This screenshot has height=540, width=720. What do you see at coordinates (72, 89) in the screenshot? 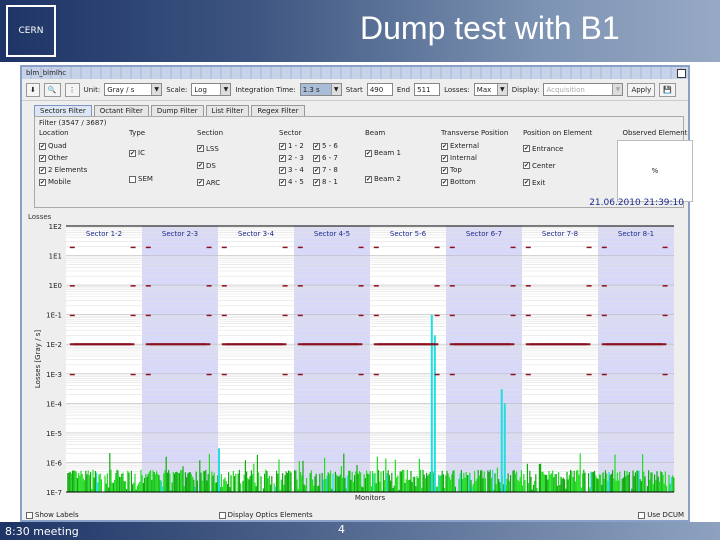
I see `menu-button: ⋮` at bounding box center [72, 89].